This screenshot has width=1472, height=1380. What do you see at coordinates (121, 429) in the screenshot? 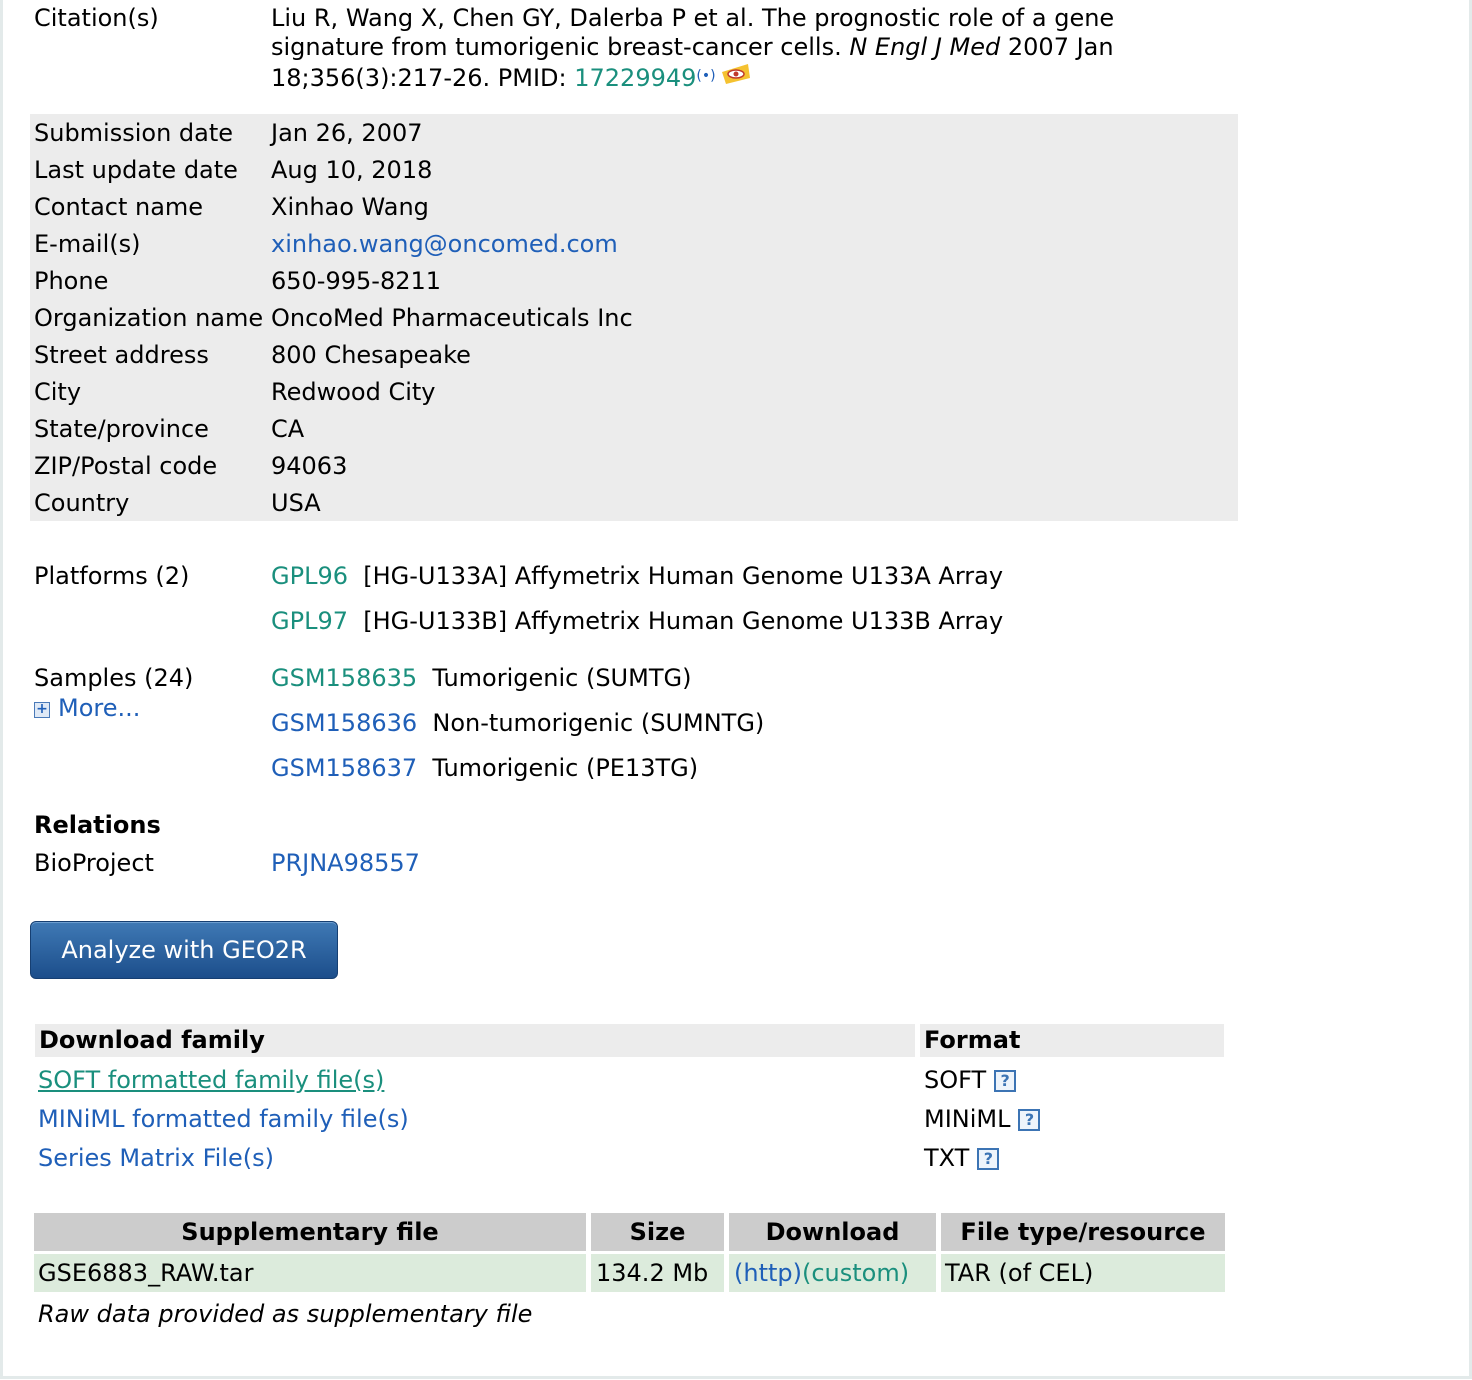
I see `contact-label: State/province` at bounding box center [121, 429].